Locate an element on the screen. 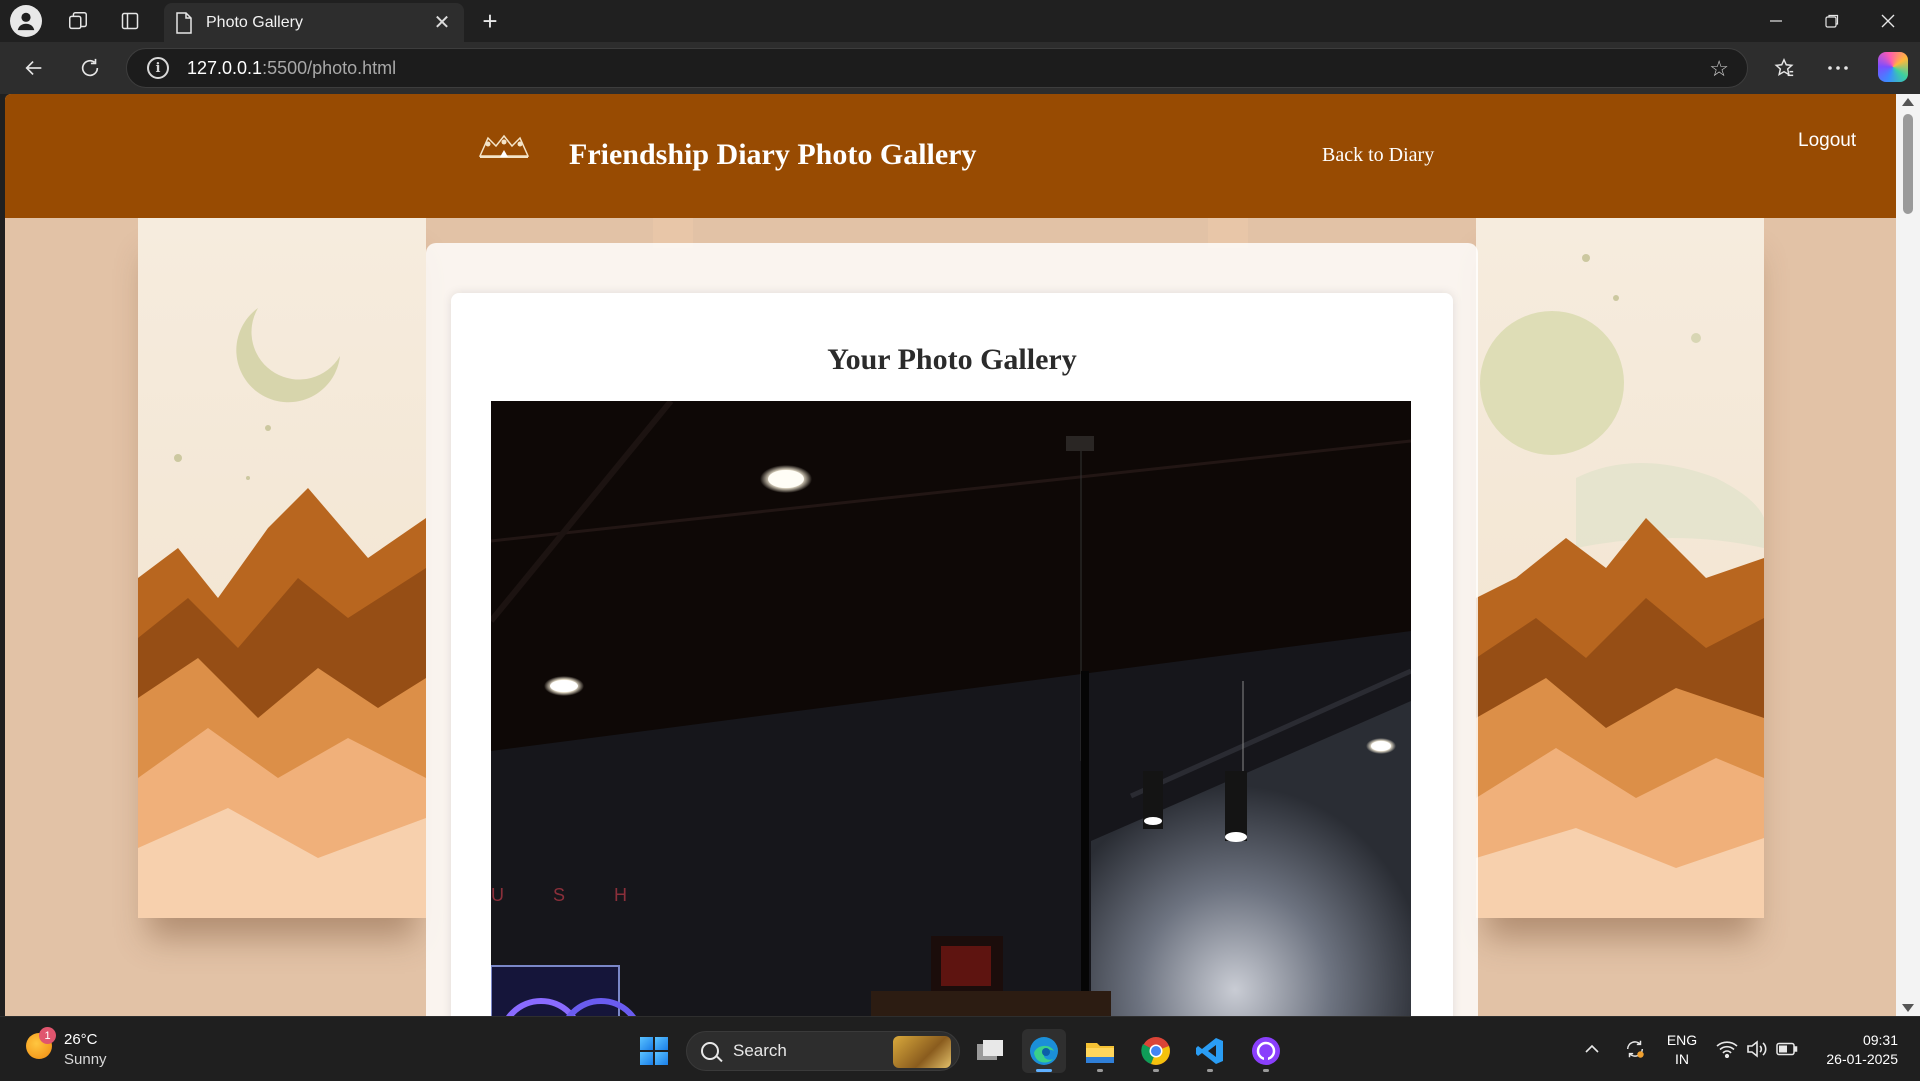 This screenshot has width=1920, height=1081. close-tab-icon: ✕ is located at coordinates (442, 22).